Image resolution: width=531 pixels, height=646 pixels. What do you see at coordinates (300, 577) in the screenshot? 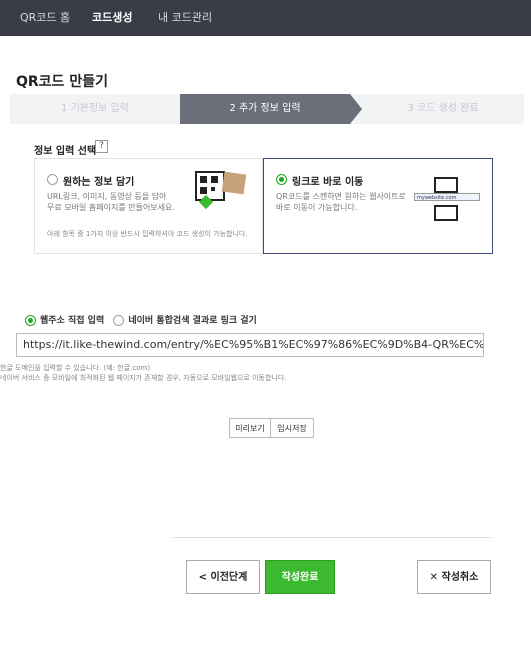
I see `complete-button: 작성완료` at bounding box center [300, 577].